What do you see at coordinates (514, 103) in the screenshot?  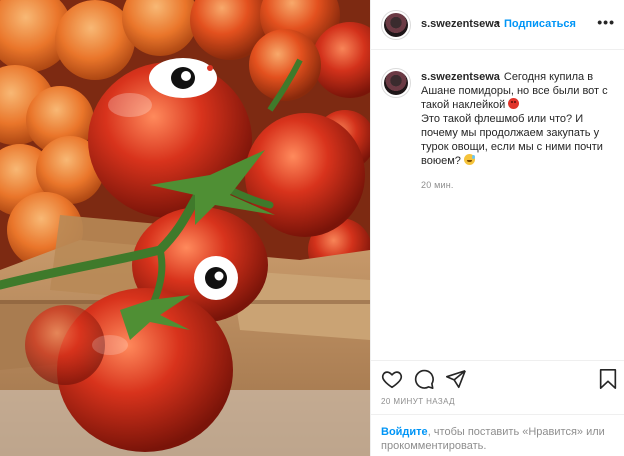 I see `angry-face-emoji-icon` at bounding box center [514, 103].